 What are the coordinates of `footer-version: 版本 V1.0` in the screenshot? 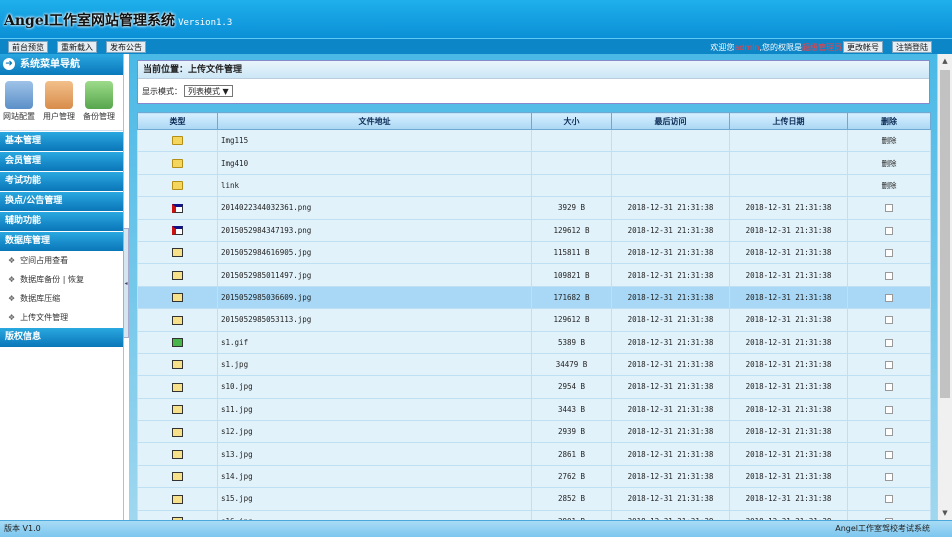 It's located at (22, 528).